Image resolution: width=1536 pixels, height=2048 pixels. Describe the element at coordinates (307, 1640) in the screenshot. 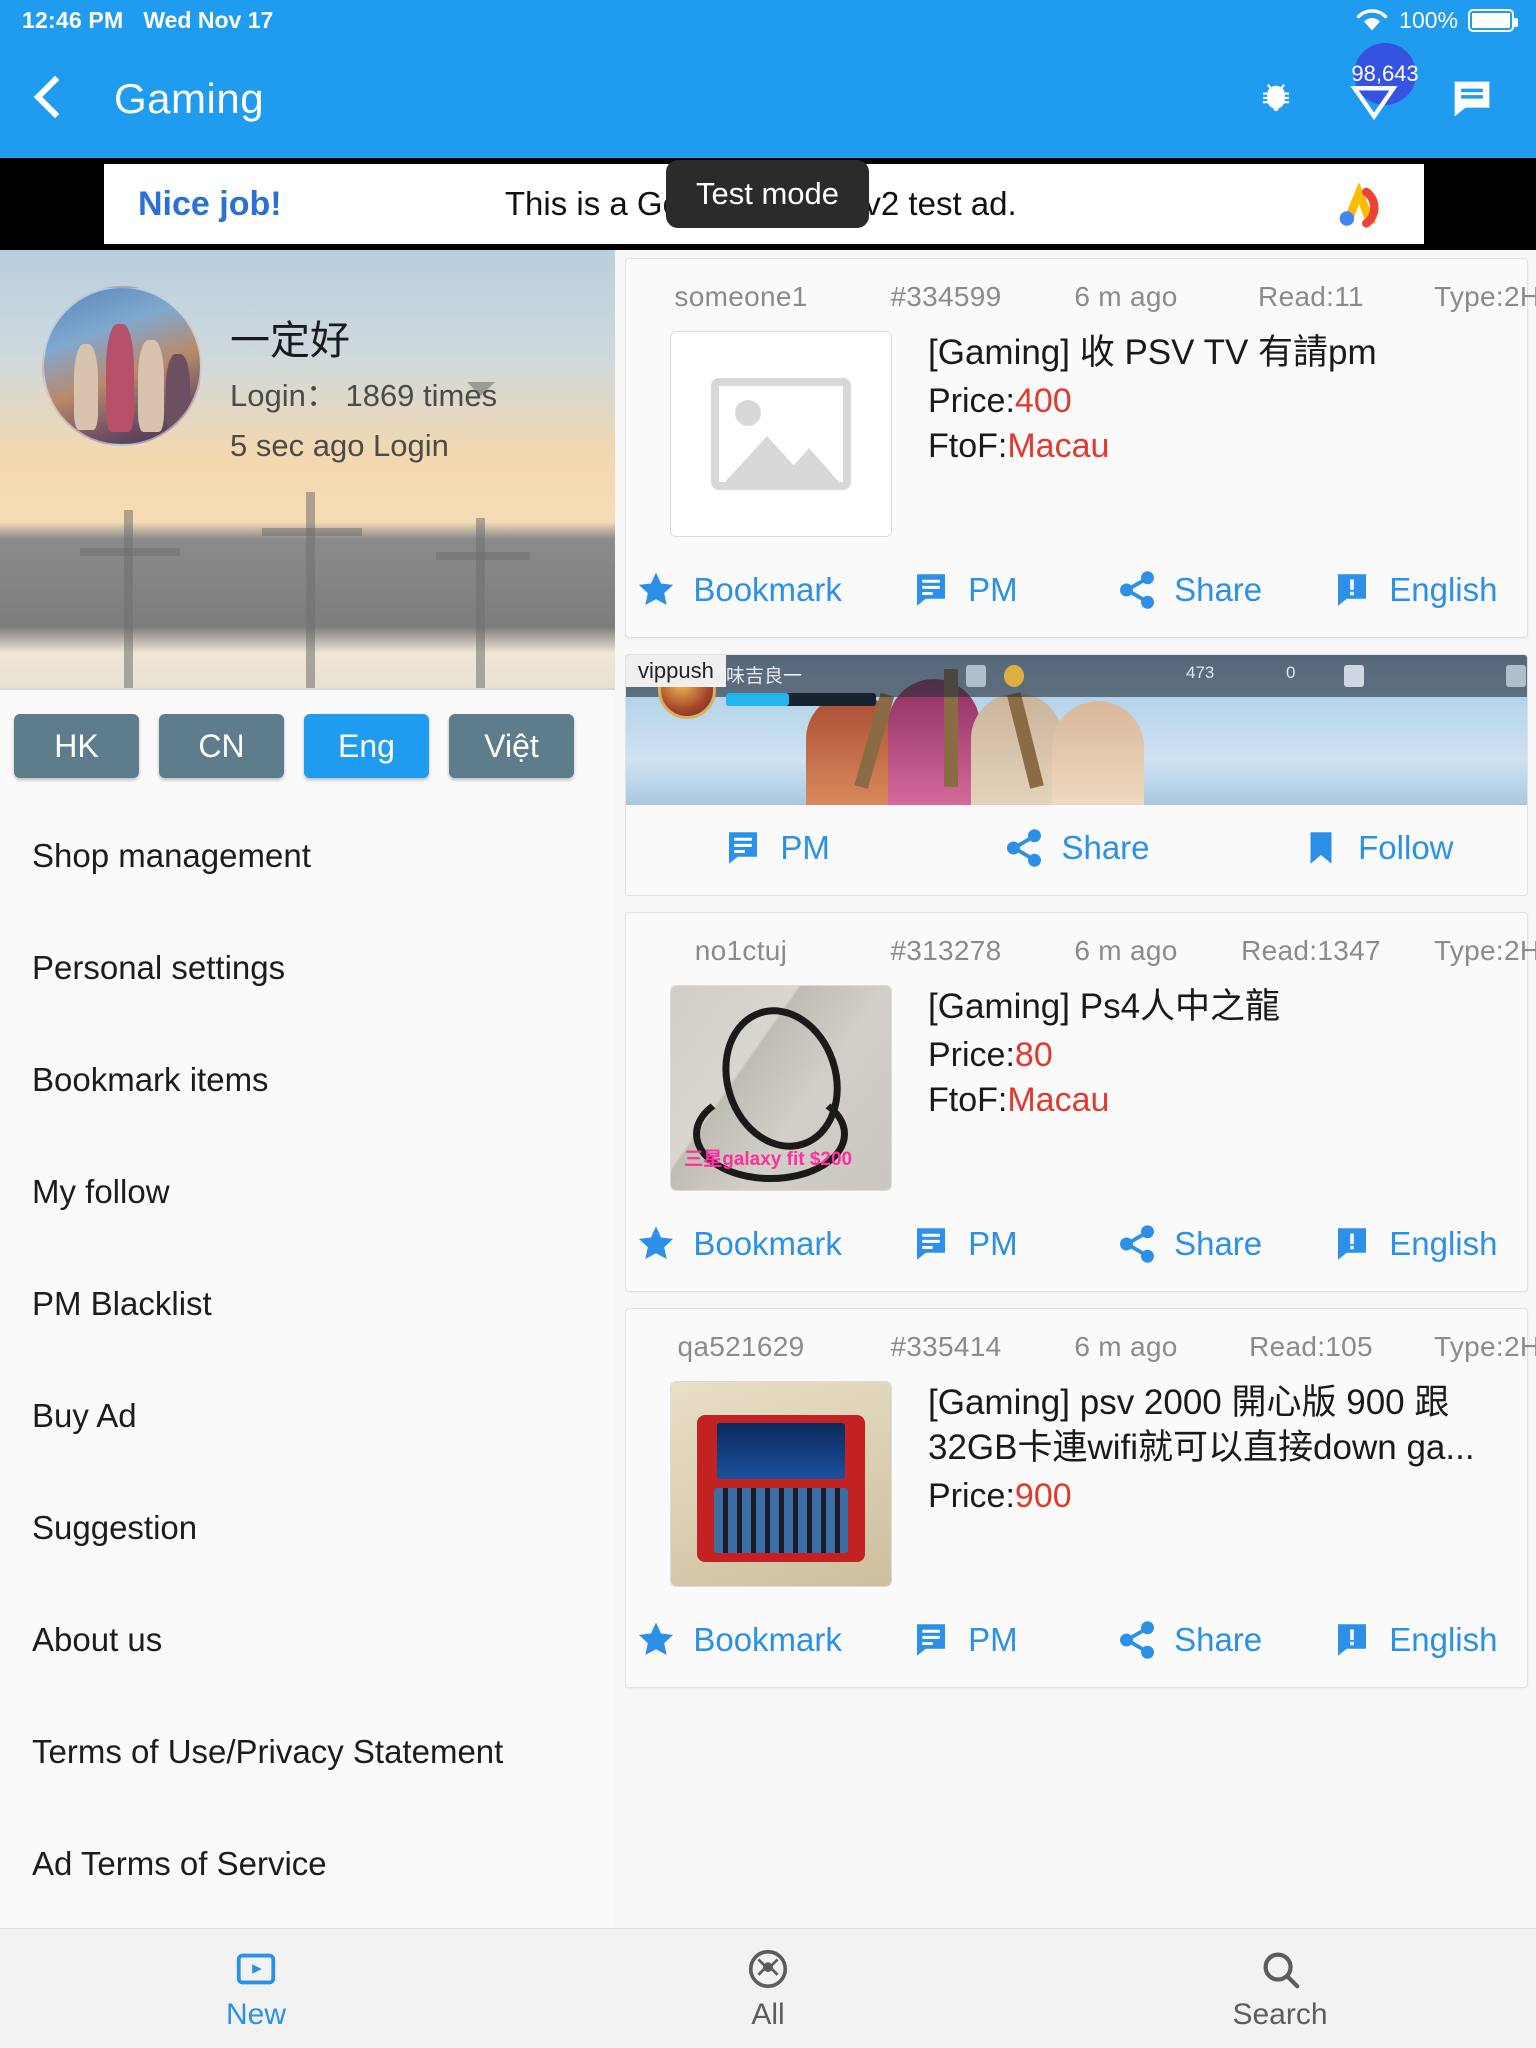

I see `sidebar-item-about-us: About us` at that location.